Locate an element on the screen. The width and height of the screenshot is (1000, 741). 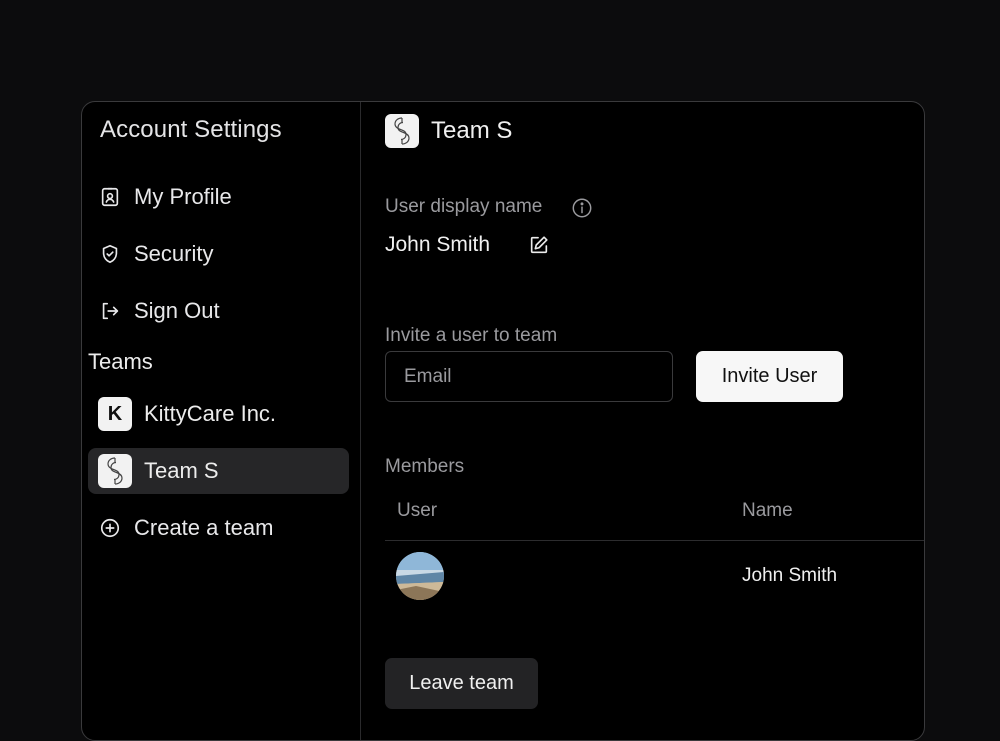
sidebar-item-label: Security is located at coordinates (174, 253).